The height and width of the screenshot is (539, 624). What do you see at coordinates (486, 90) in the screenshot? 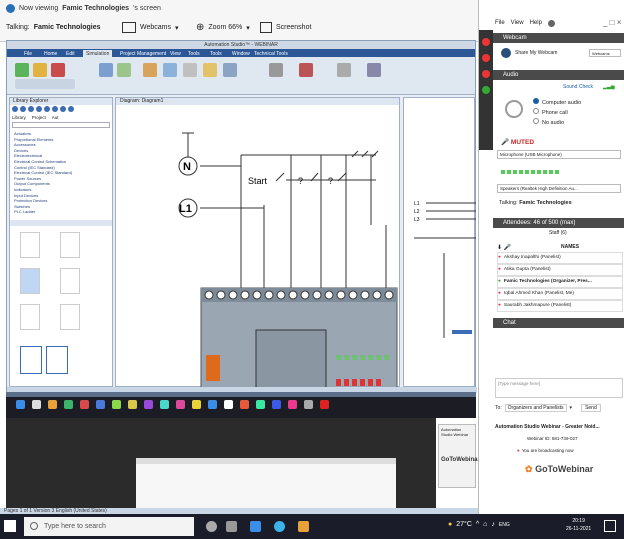
I see `screen-share-icon` at bounding box center [486, 90].